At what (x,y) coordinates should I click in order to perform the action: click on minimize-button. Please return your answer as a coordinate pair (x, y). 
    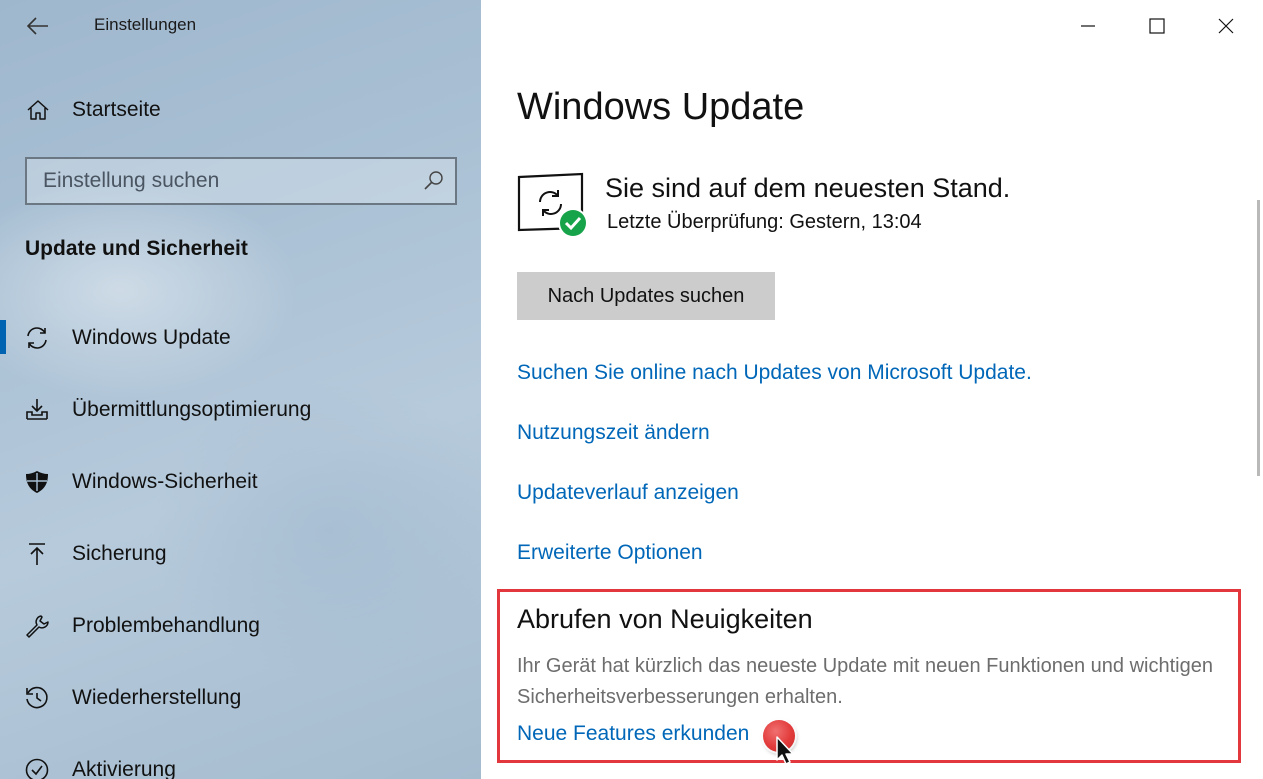
    Looking at the image, I should click on (1088, 26).